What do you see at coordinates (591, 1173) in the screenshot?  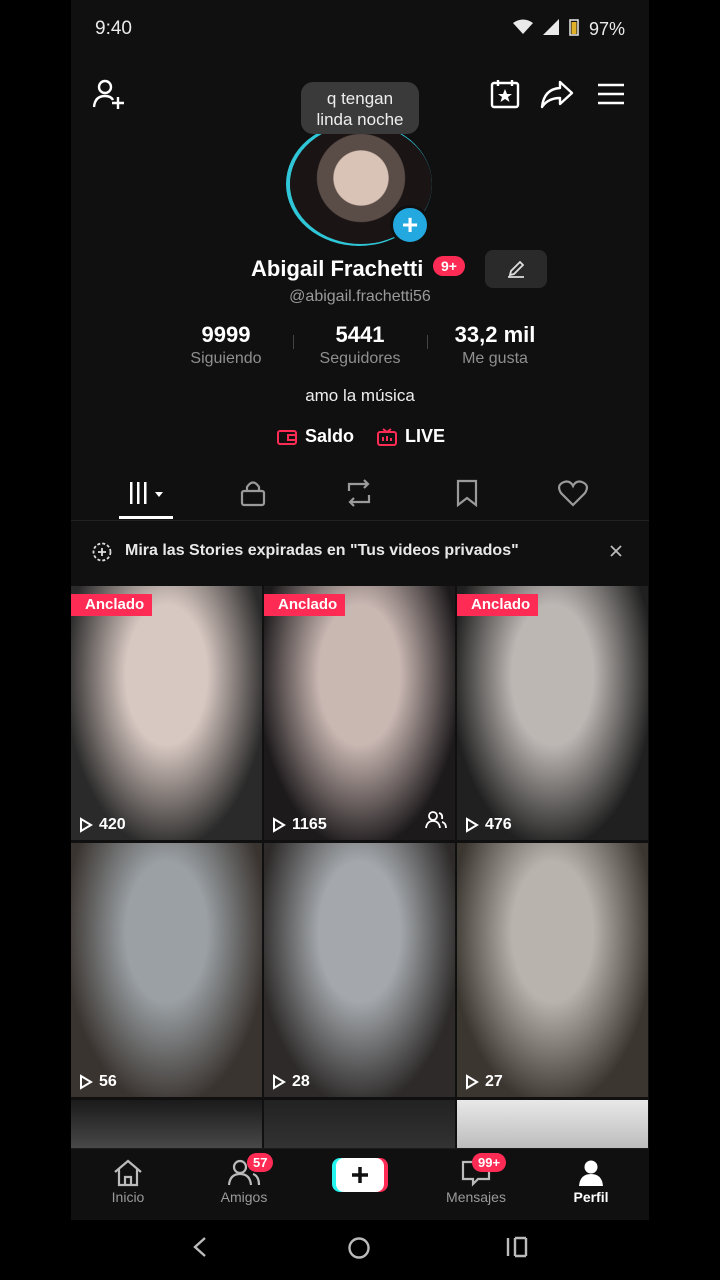 I see `profile-icon` at bounding box center [591, 1173].